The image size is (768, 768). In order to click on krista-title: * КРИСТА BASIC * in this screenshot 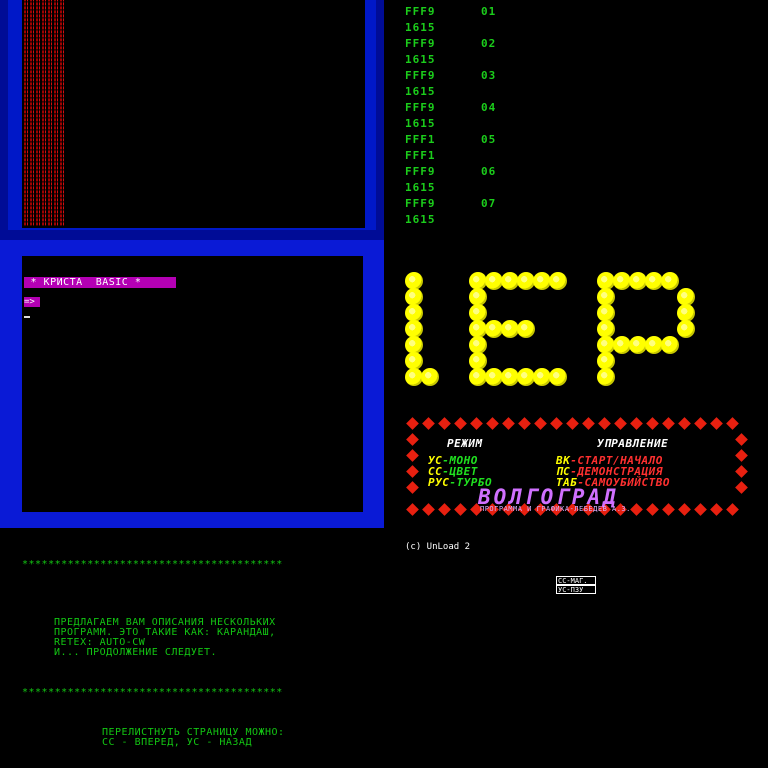, I will do `click(100, 282)`.